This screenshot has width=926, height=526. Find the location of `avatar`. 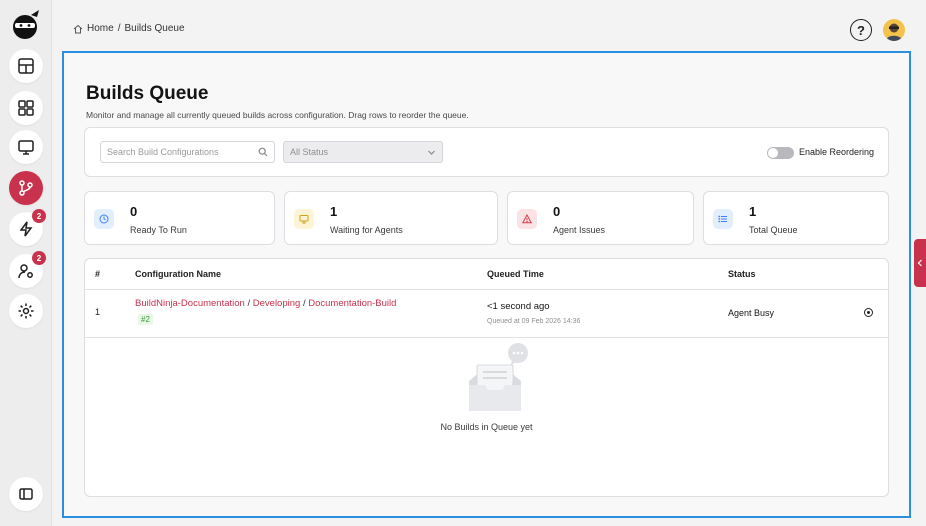

avatar is located at coordinates (894, 30).